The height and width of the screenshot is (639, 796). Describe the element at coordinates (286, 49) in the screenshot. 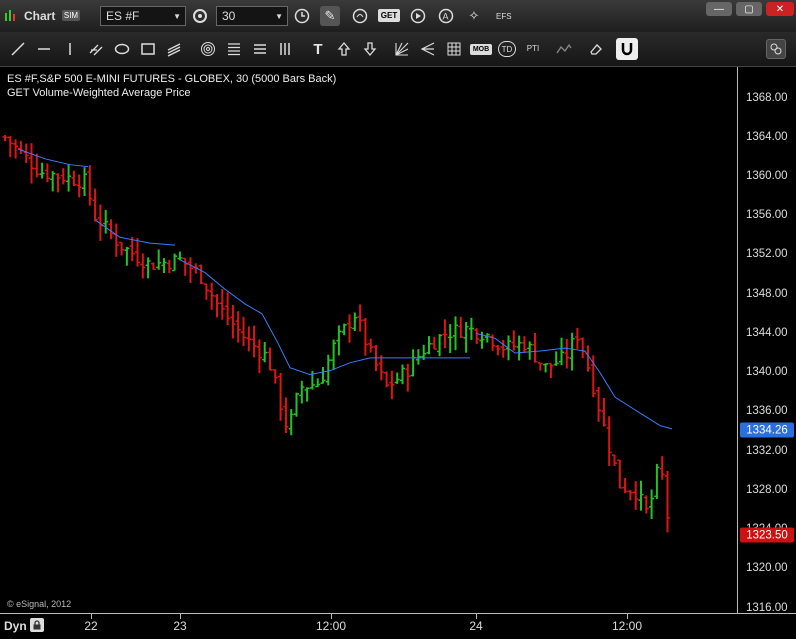

I see `time-zones-icon` at that location.